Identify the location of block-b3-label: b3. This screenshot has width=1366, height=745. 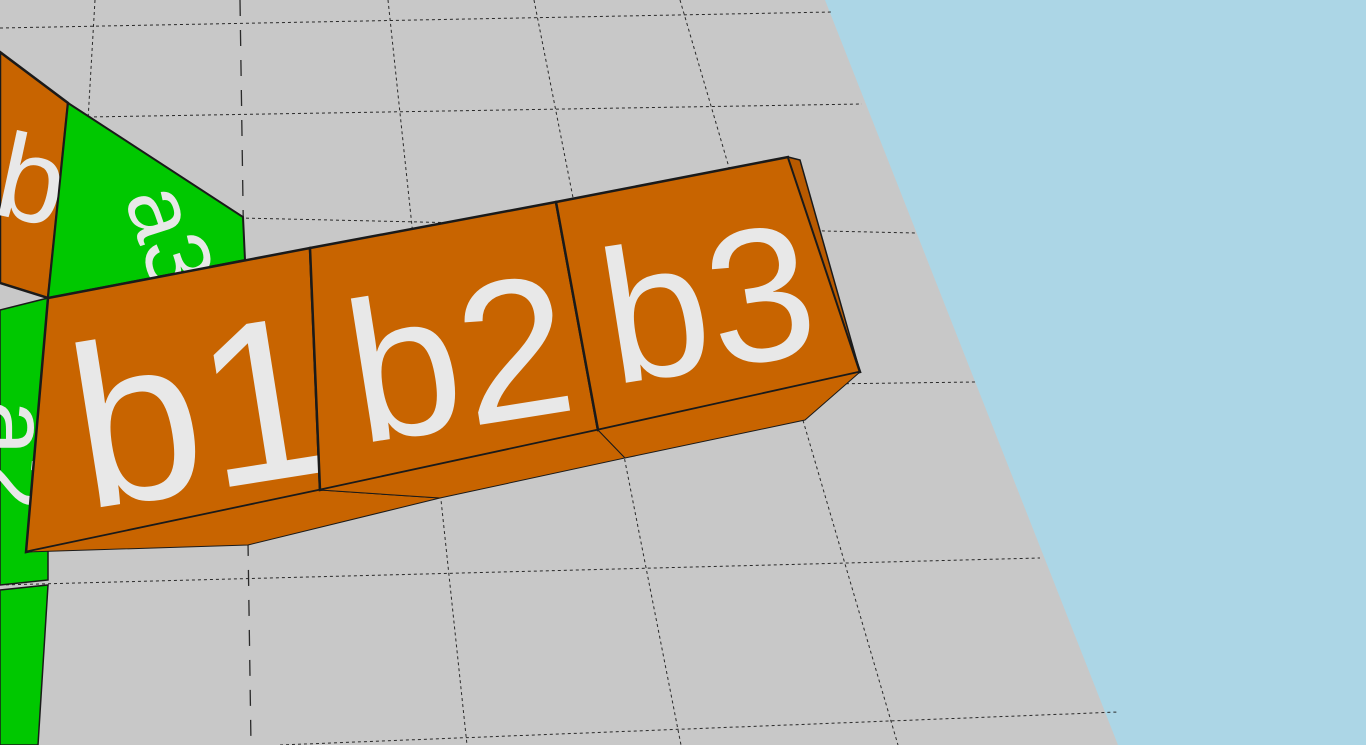
(708, 304).